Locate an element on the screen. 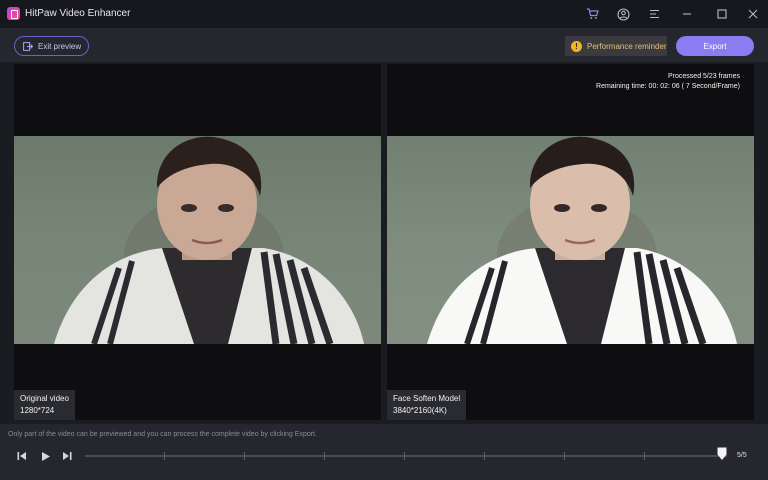 This screenshot has height=480, width=768. enhanced-video-caption: Face Soften Model 3840*2160(4K) is located at coordinates (427, 405).